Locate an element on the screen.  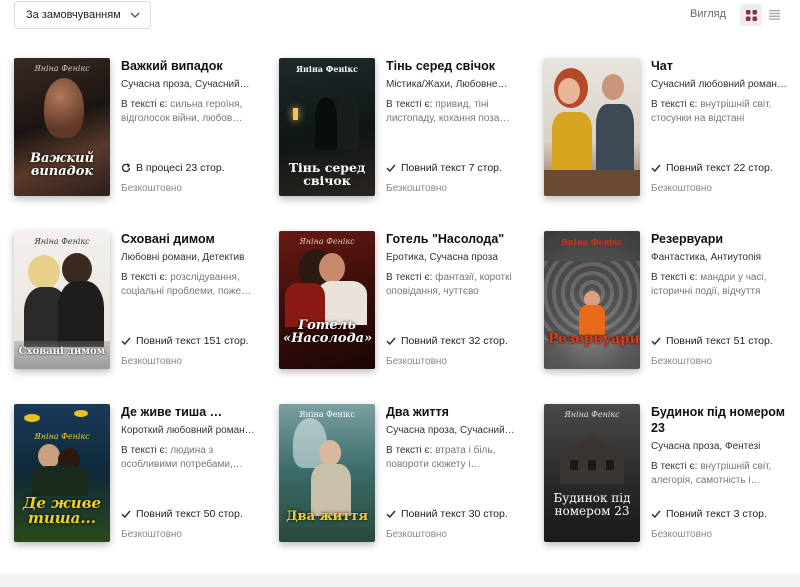
book-status: В процесі 23 стор. is located at coordinates (173, 168).